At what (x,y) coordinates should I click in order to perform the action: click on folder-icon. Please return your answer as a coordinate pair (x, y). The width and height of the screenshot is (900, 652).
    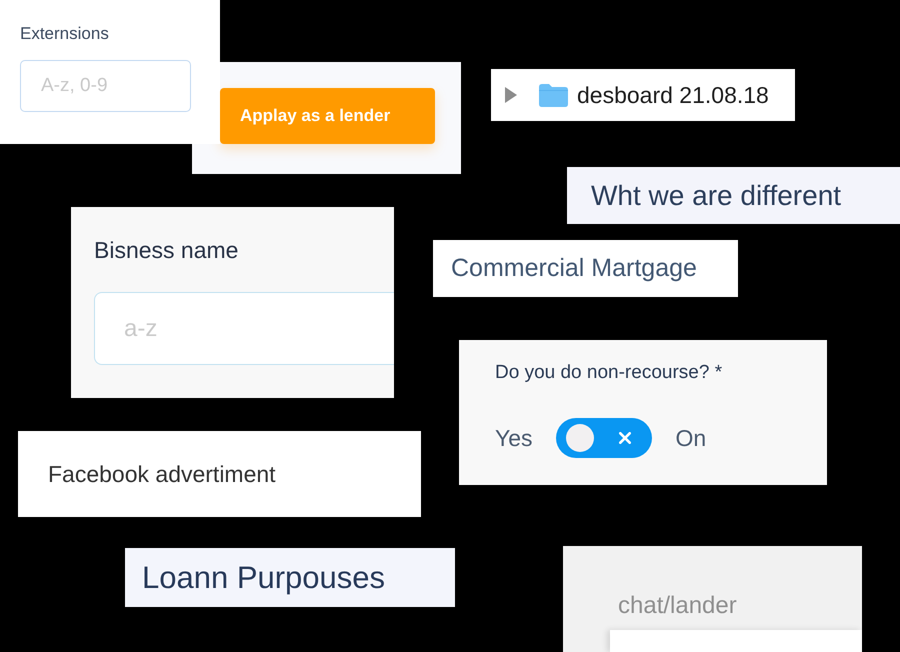
    Looking at the image, I should click on (553, 95).